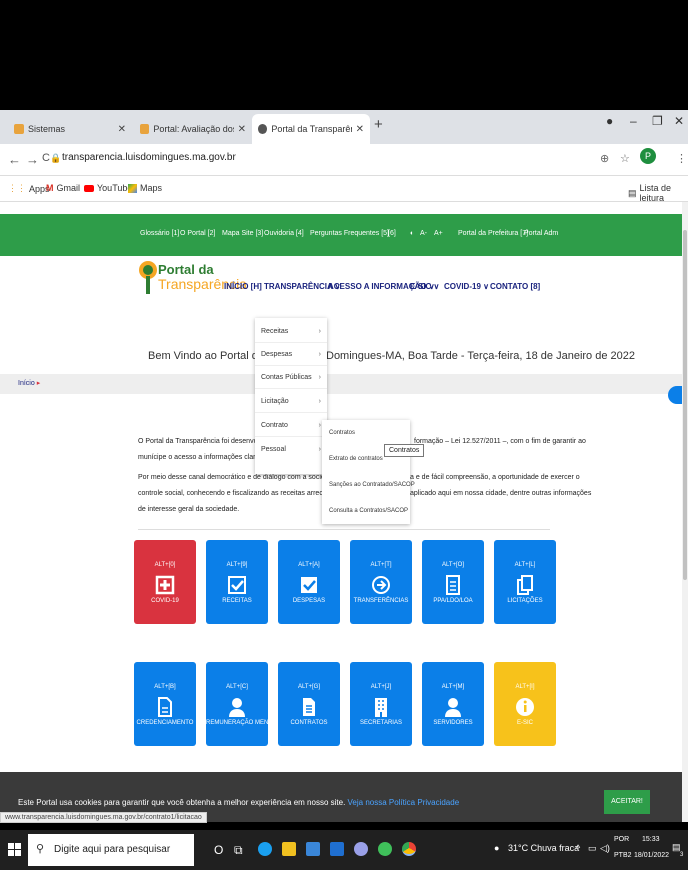 The height and width of the screenshot is (870, 688). I want to click on tile-covid: ALT+[0] COVID-19, so click(165, 582).